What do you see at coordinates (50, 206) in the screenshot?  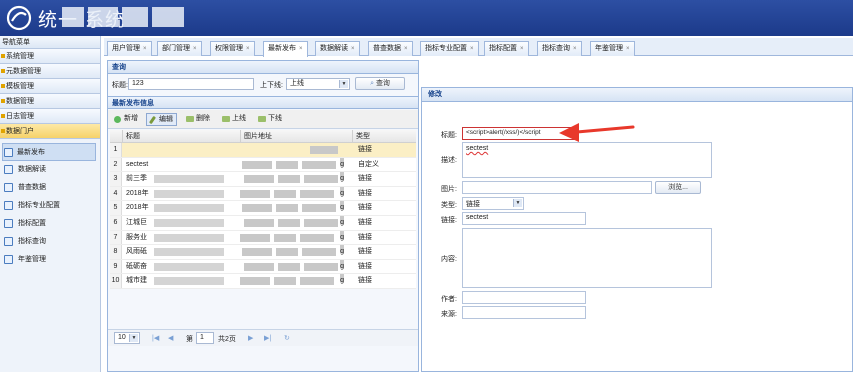 I see `sidebar-item-indicator-config-pro: 指标专业配置` at bounding box center [50, 206].